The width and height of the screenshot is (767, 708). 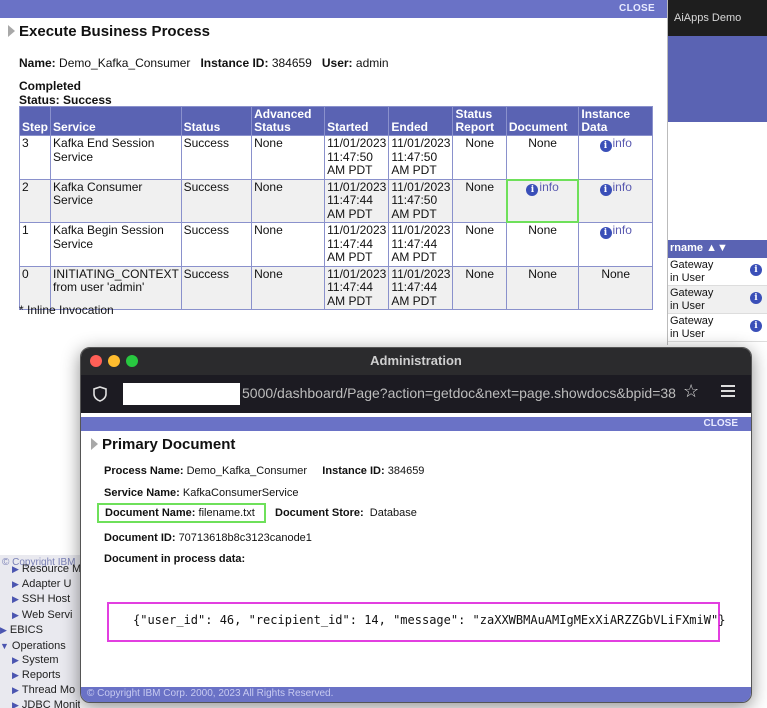 What do you see at coordinates (728, 392) in the screenshot?
I see `hamburger-menu-icon` at bounding box center [728, 392].